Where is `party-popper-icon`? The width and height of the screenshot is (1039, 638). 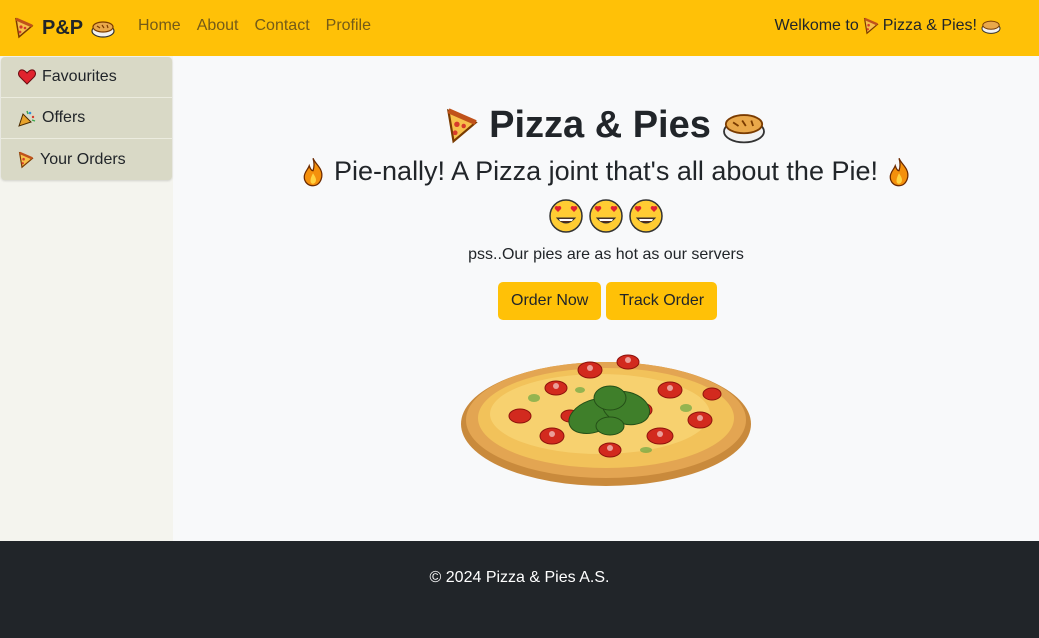
party-popper-icon is located at coordinates (27, 118).